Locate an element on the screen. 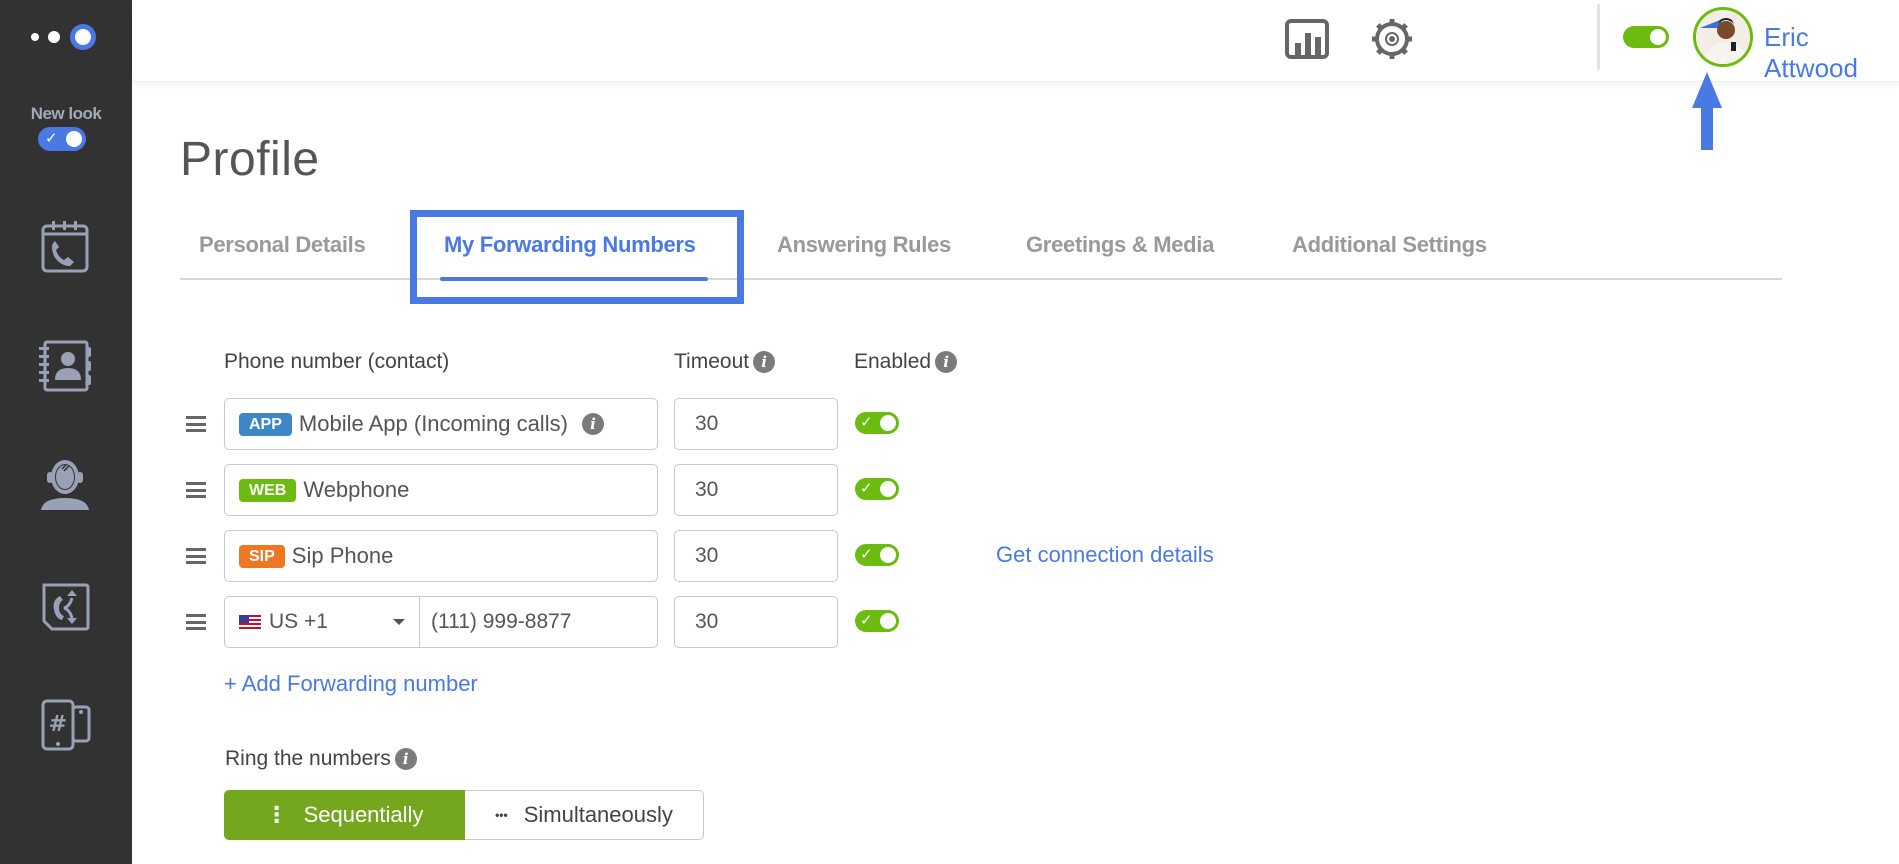 This screenshot has height=864, width=1899. vertical-dots-icon: ⋮ is located at coordinates (276, 814).